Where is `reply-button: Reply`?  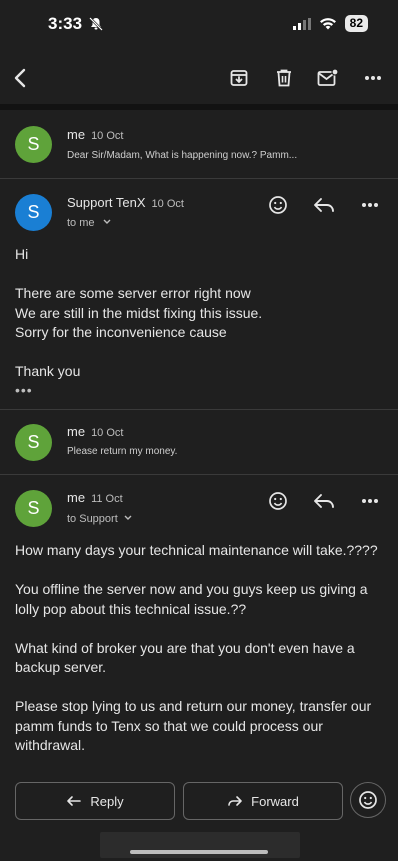
reply-button: Reply is located at coordinates (95, 801).